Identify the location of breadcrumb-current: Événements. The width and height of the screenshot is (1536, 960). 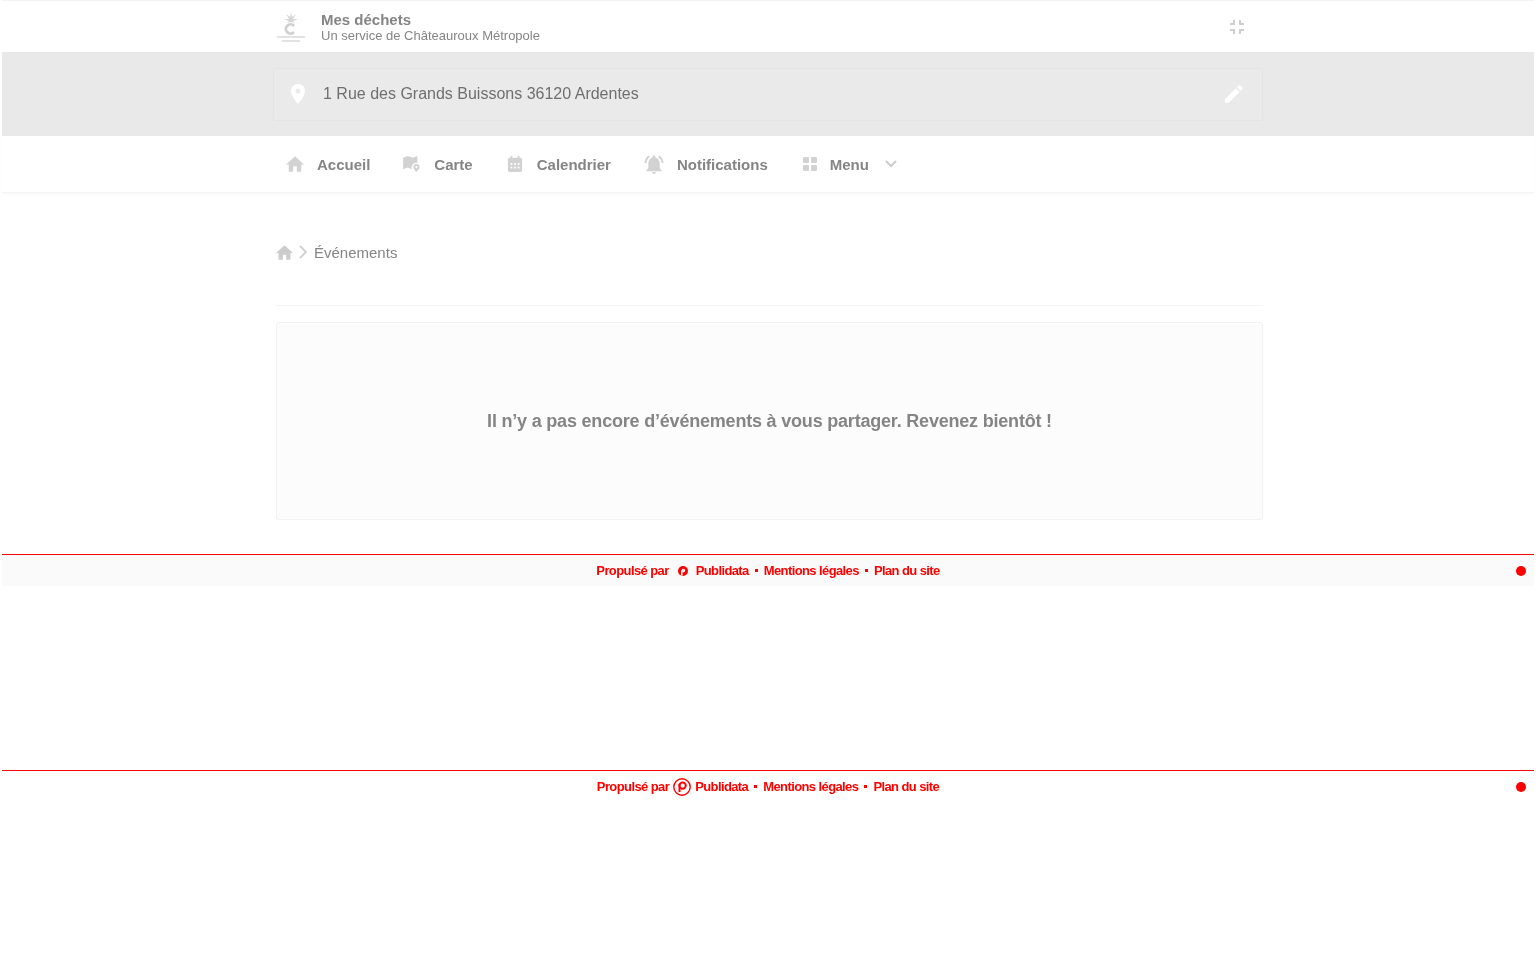
(356, 252).